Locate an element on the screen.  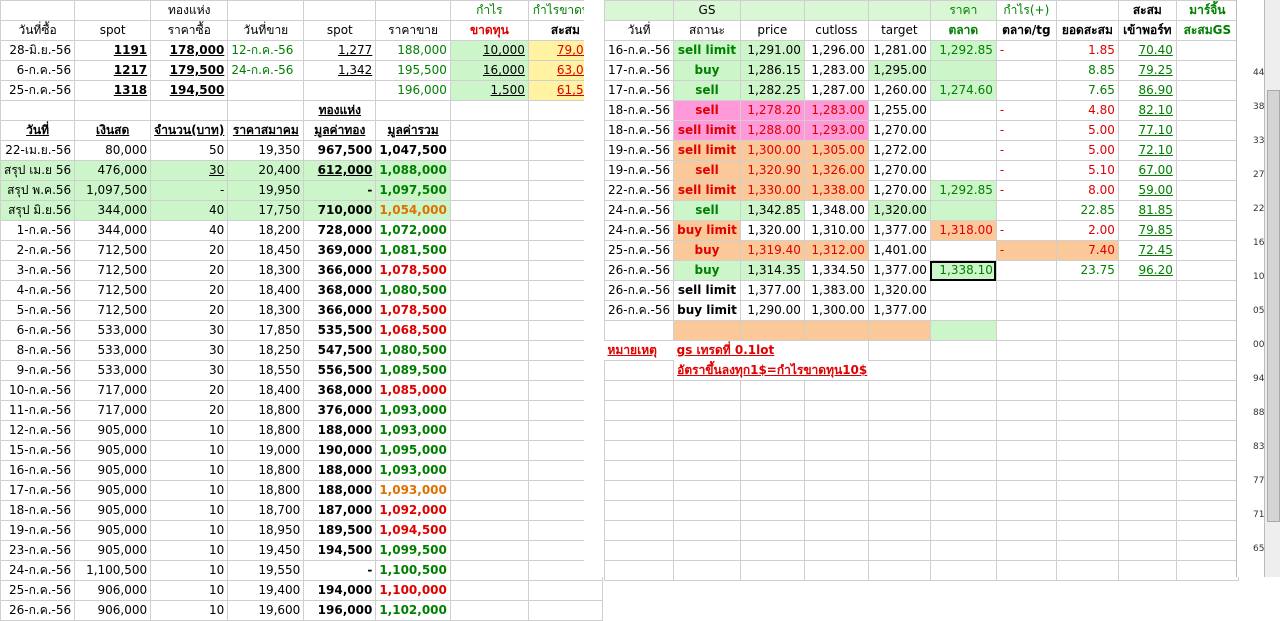
price-cell: 1,377.00 is located at coordinates (772, 290).